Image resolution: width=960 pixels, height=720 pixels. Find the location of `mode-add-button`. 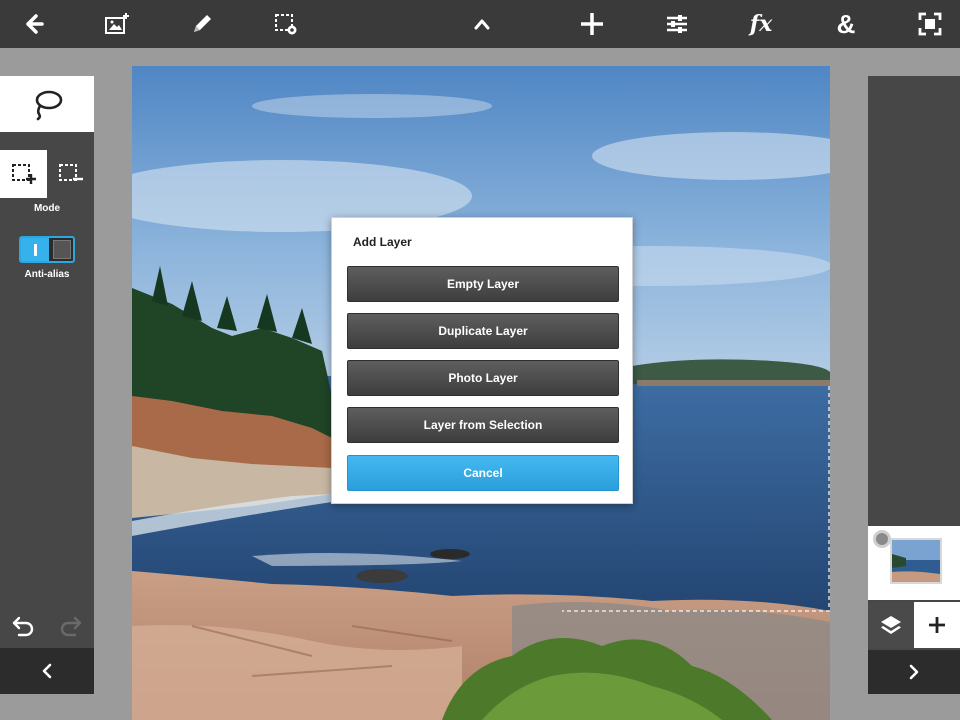

mode-add-button is located at coordinates (23, 174).